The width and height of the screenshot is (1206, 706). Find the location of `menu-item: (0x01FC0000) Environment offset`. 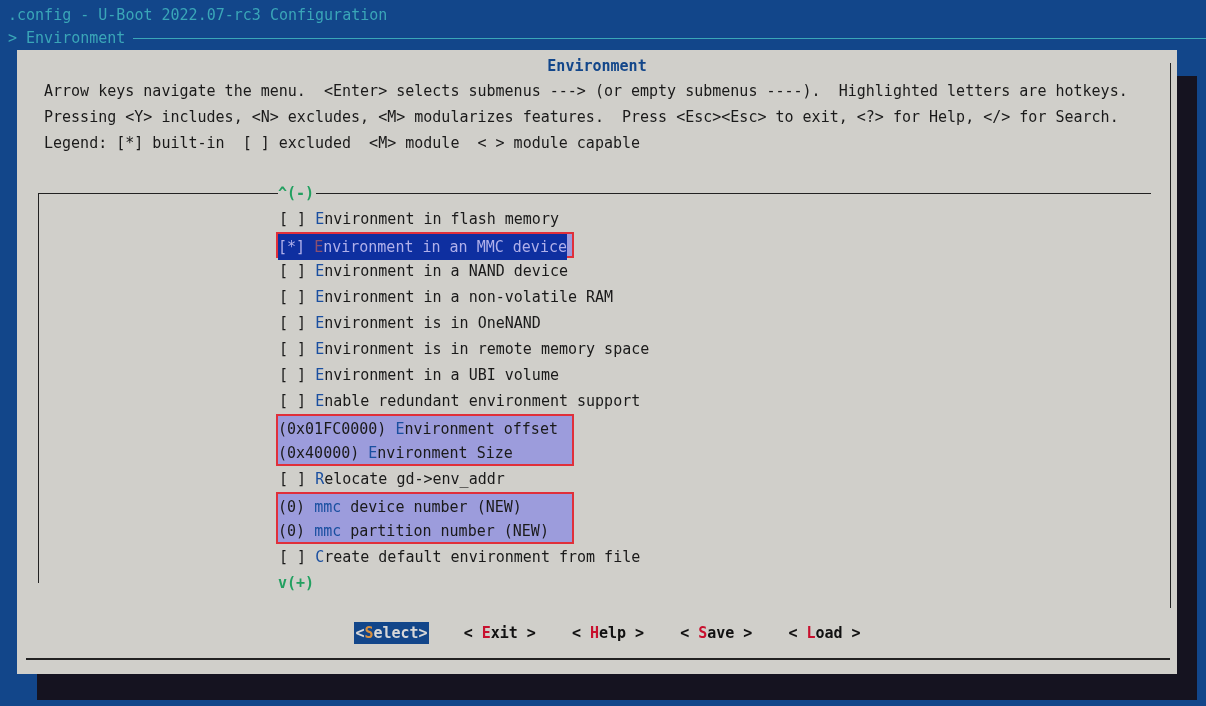

menu-item: (0x01FC0000) Environment offset is located at coordinates (418, 429).